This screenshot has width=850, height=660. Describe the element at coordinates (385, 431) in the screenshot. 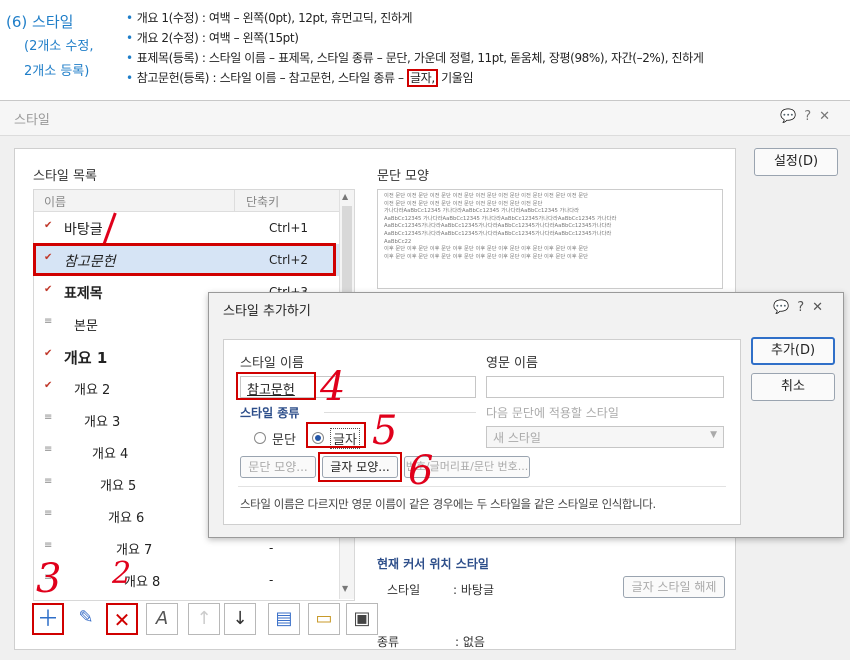

I see `annotation-5: 5` at that location.